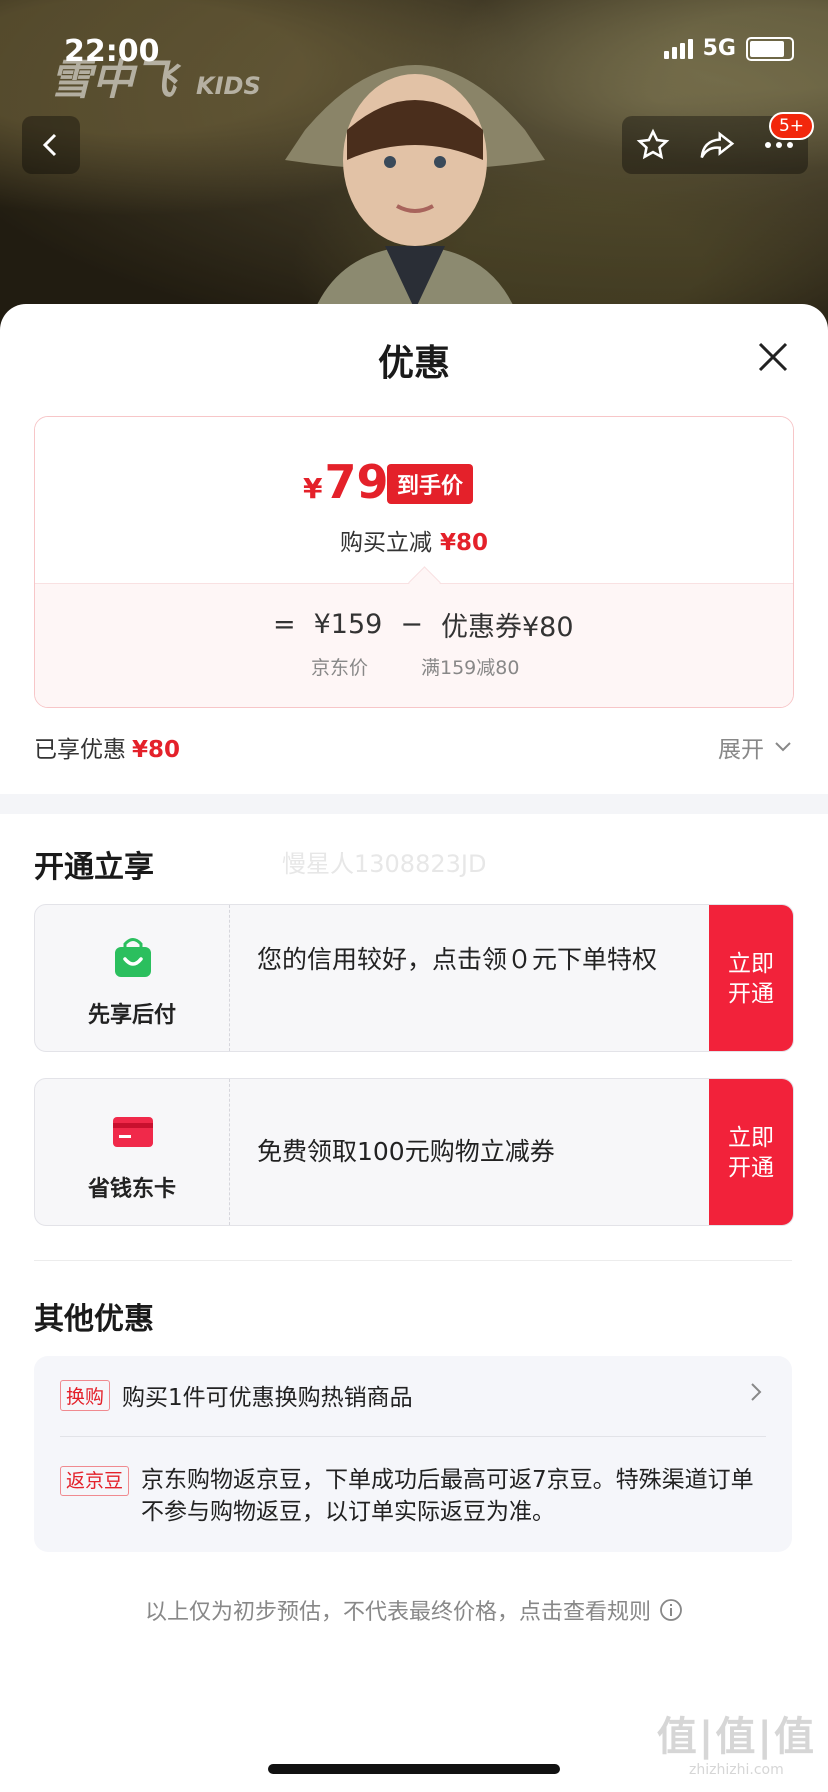 The width and height of the screenshot is (828, 1792). I want to click on coupon-amount: 优惠券¥80, so click(507, 627).